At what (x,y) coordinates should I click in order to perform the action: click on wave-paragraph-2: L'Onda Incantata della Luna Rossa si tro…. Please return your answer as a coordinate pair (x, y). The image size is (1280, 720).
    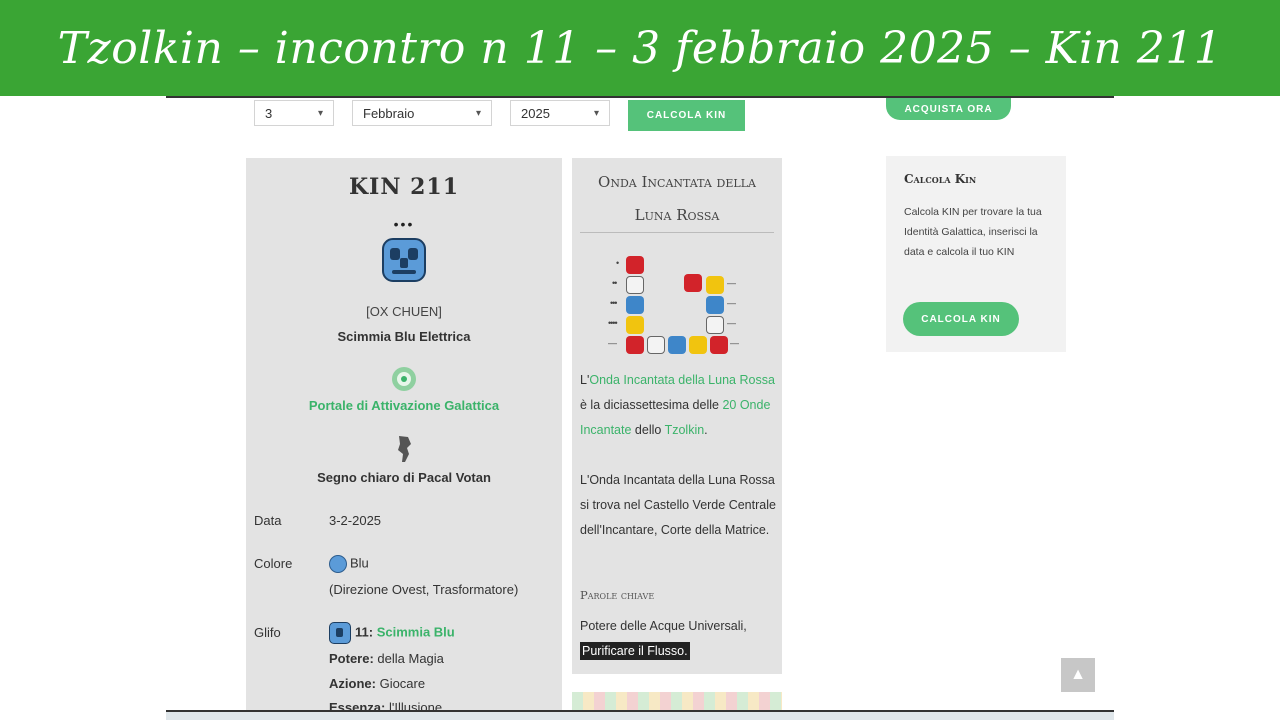
    Looking at the image, I should click on (678, 505).